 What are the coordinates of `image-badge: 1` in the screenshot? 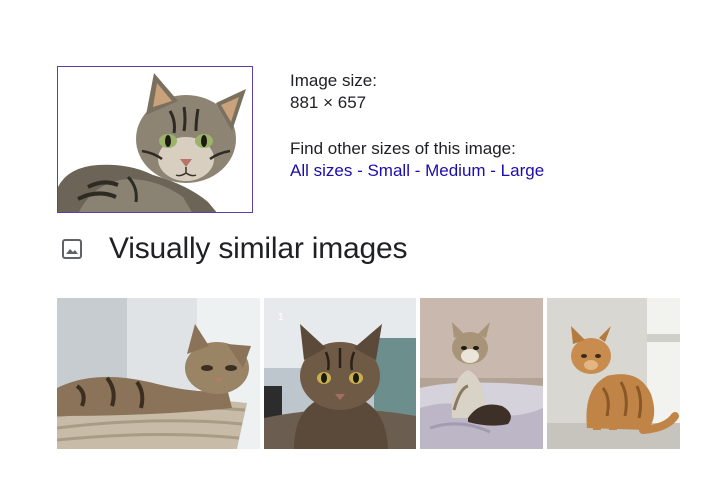 It's located at (281, 317).